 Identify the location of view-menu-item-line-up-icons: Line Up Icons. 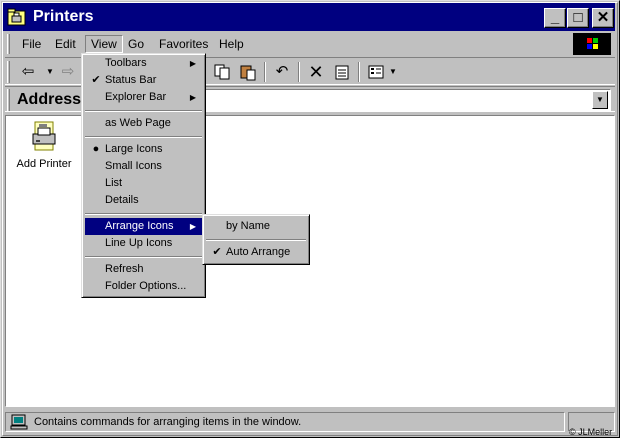
(143, 243).